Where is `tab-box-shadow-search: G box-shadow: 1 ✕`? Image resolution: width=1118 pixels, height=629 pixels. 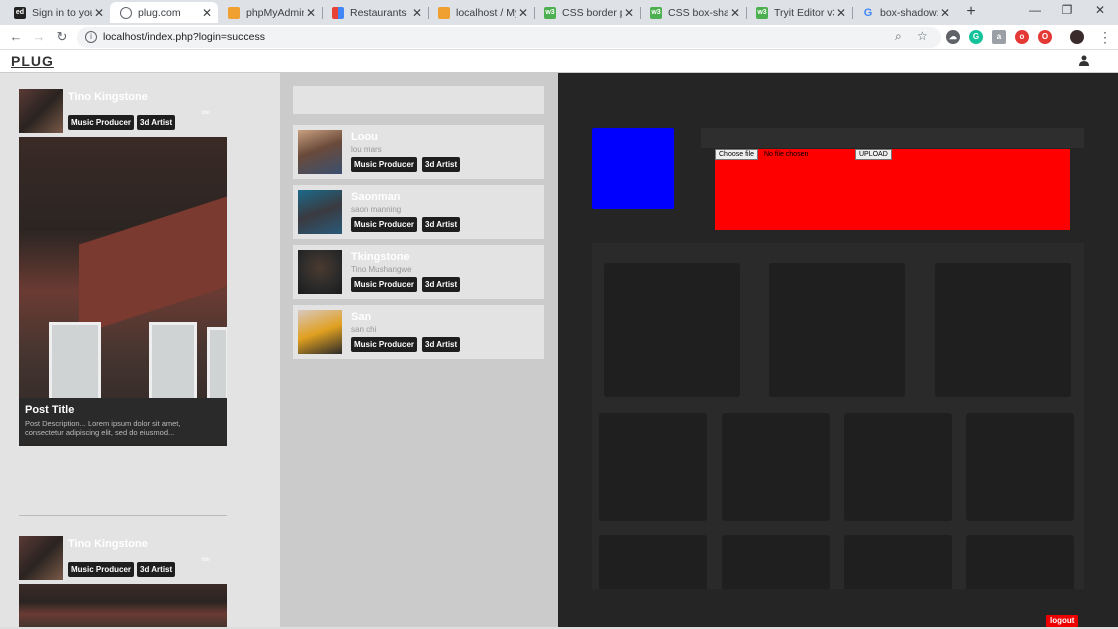
tab-box-shadow-search: G box-shadow: 1 ✕ is located at coordinates (904, 12).